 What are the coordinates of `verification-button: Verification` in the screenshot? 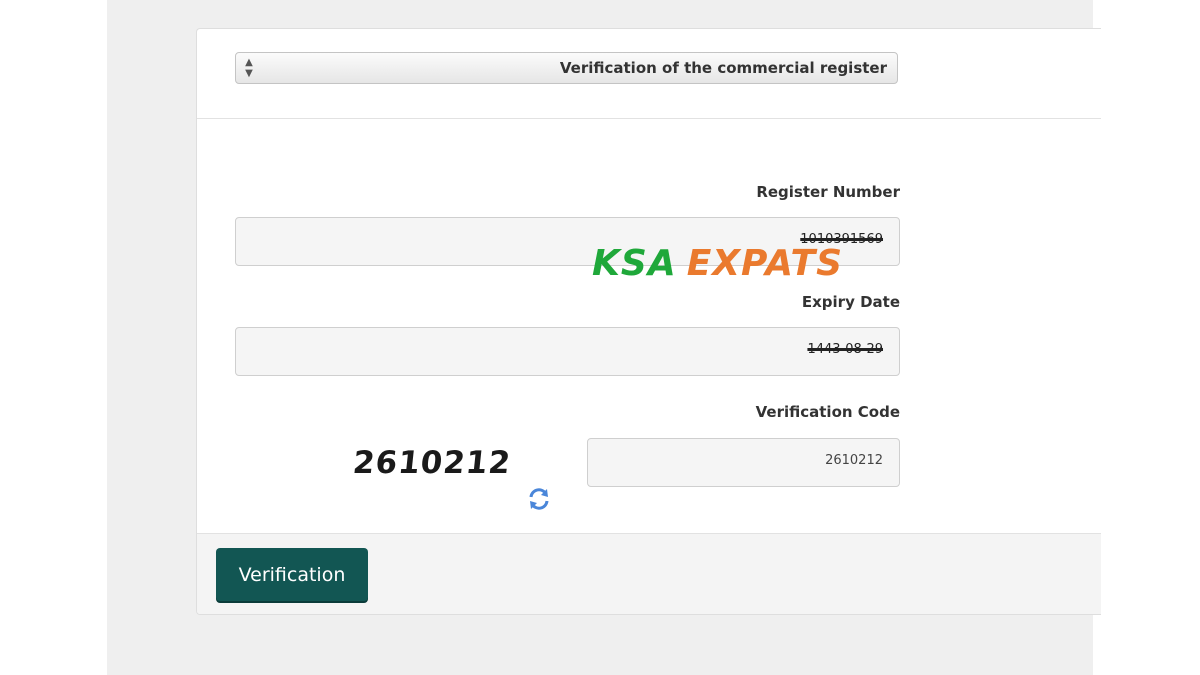 It's located at (292, 574).